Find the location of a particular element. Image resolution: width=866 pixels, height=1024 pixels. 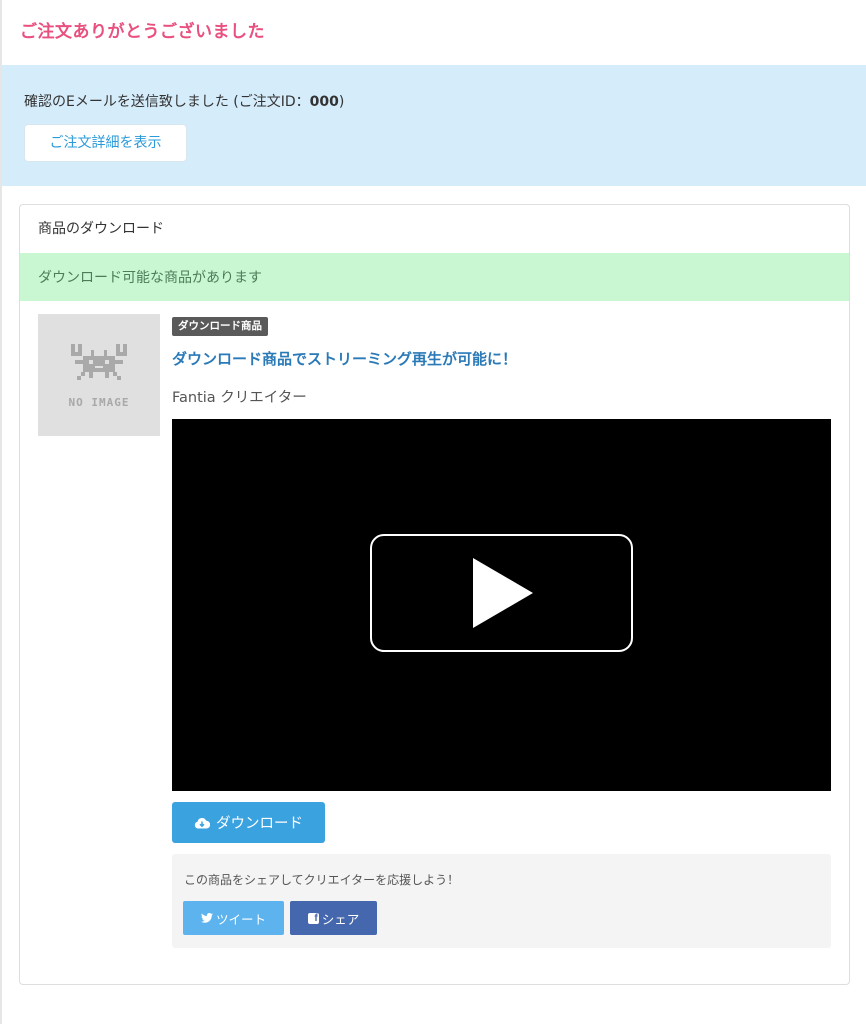

share-message: この商品をシェアしてクリエイターを応援しよう！ is located at coordinates (322, 880).